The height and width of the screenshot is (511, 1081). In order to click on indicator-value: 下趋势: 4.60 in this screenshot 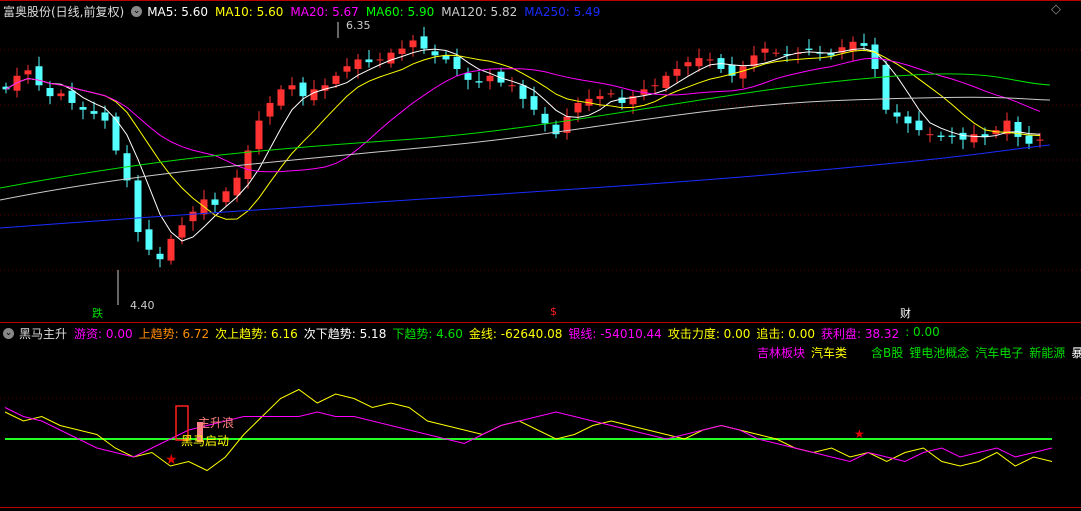, I will do `click(427, 334)`.